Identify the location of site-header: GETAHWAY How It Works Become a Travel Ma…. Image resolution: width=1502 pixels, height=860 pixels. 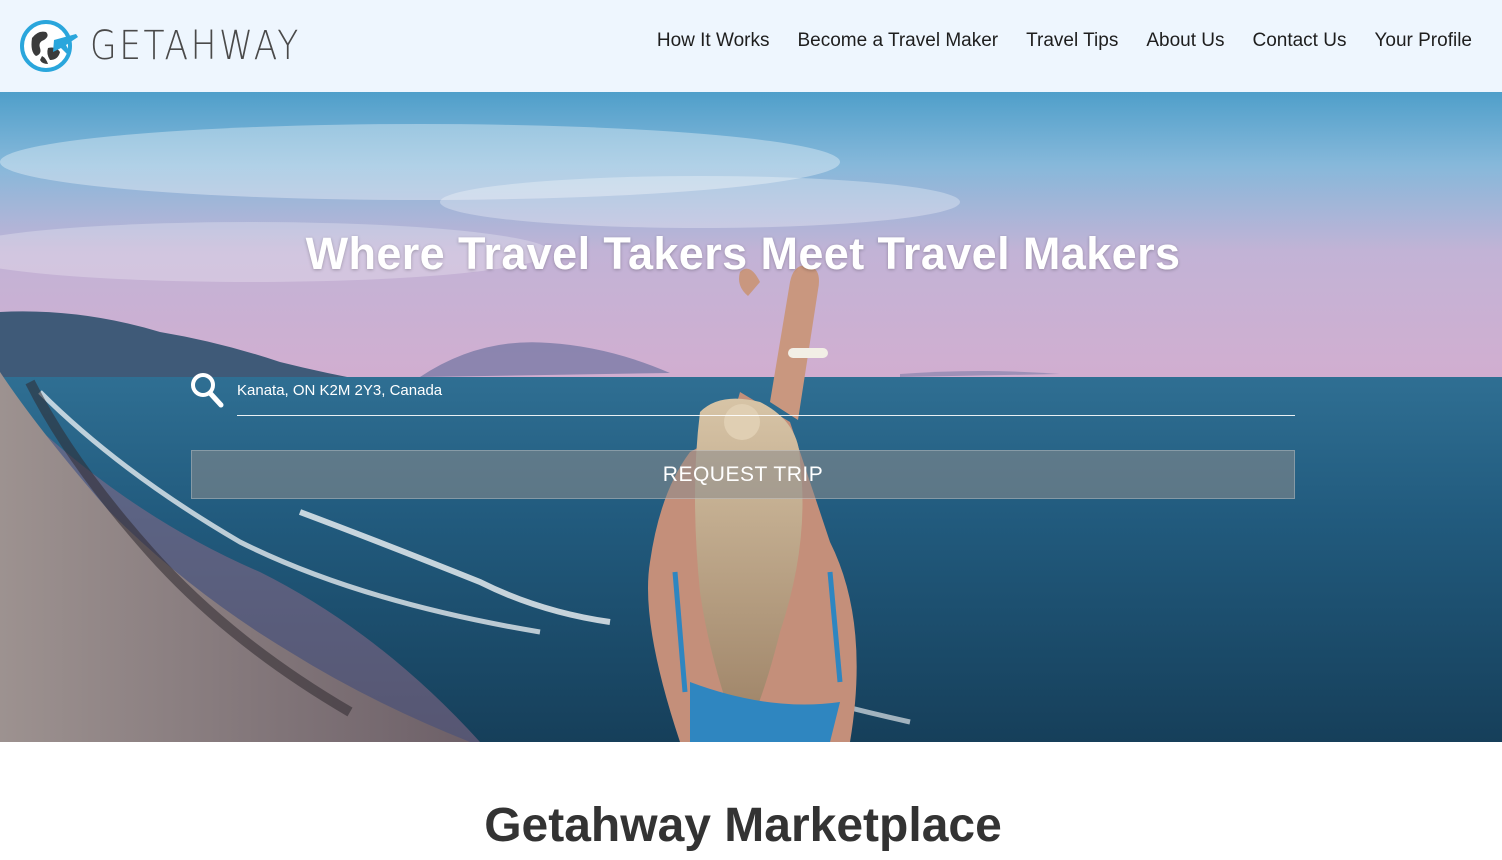
(751, 46).